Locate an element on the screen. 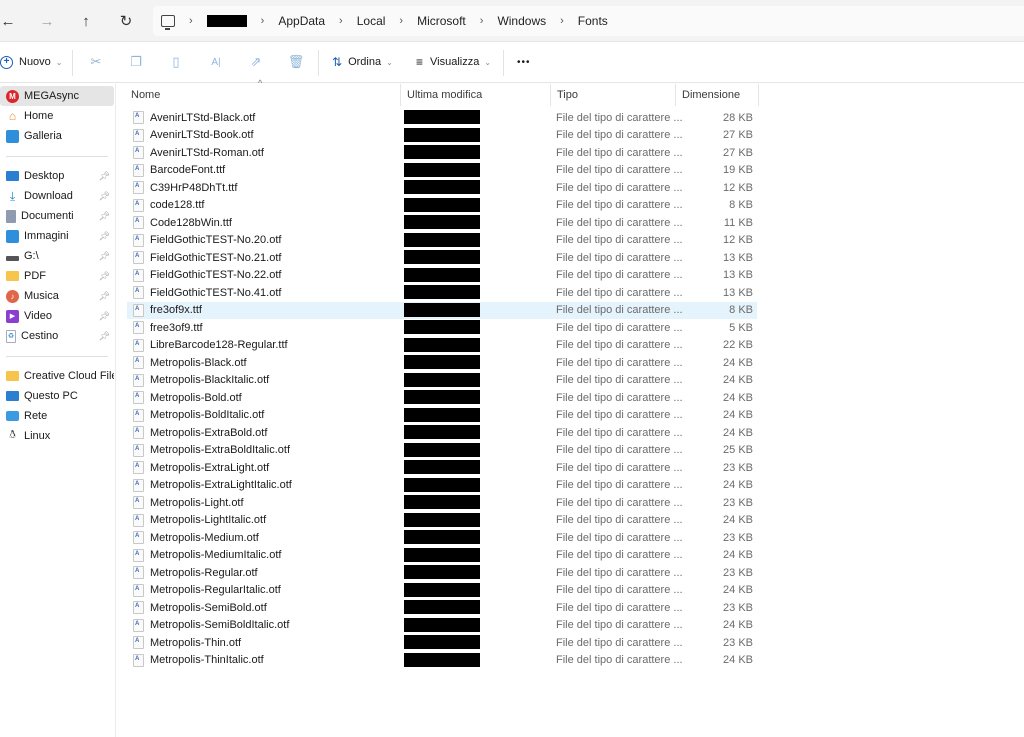 This screenshot has height=737, width=1024. column-header-modified: Ultima modifica is located at coordinates (476, 95).